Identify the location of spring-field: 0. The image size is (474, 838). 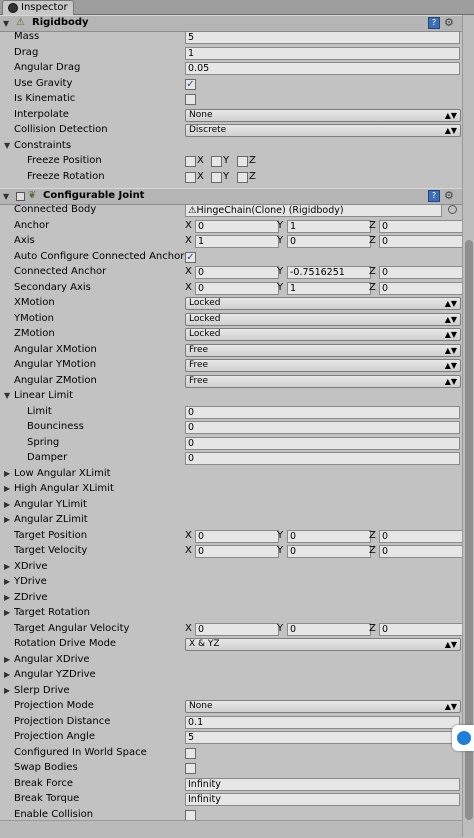
(322, 443).